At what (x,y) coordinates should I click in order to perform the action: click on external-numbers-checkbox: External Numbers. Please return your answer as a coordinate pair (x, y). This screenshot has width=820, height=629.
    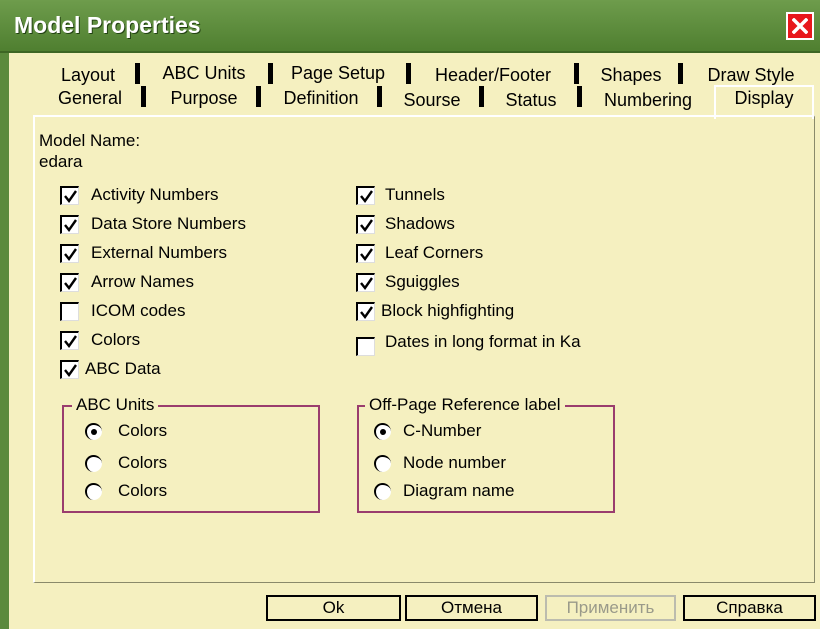
    Looking at the image, I should click on (143, 253).